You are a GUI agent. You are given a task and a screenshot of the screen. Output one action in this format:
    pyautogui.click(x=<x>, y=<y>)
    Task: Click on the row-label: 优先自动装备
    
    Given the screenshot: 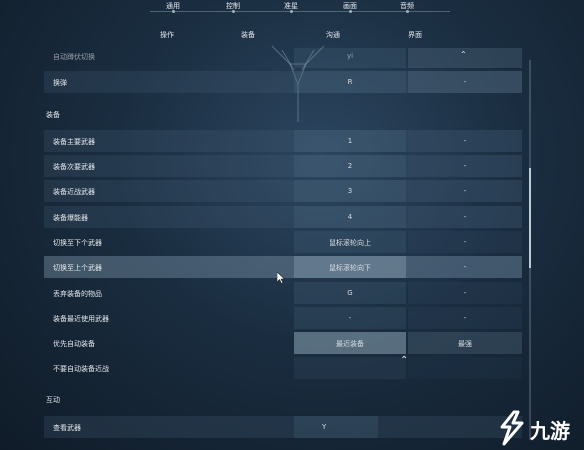 What is the action you would take?
    pyautogui.click(x=74, y=344)
    